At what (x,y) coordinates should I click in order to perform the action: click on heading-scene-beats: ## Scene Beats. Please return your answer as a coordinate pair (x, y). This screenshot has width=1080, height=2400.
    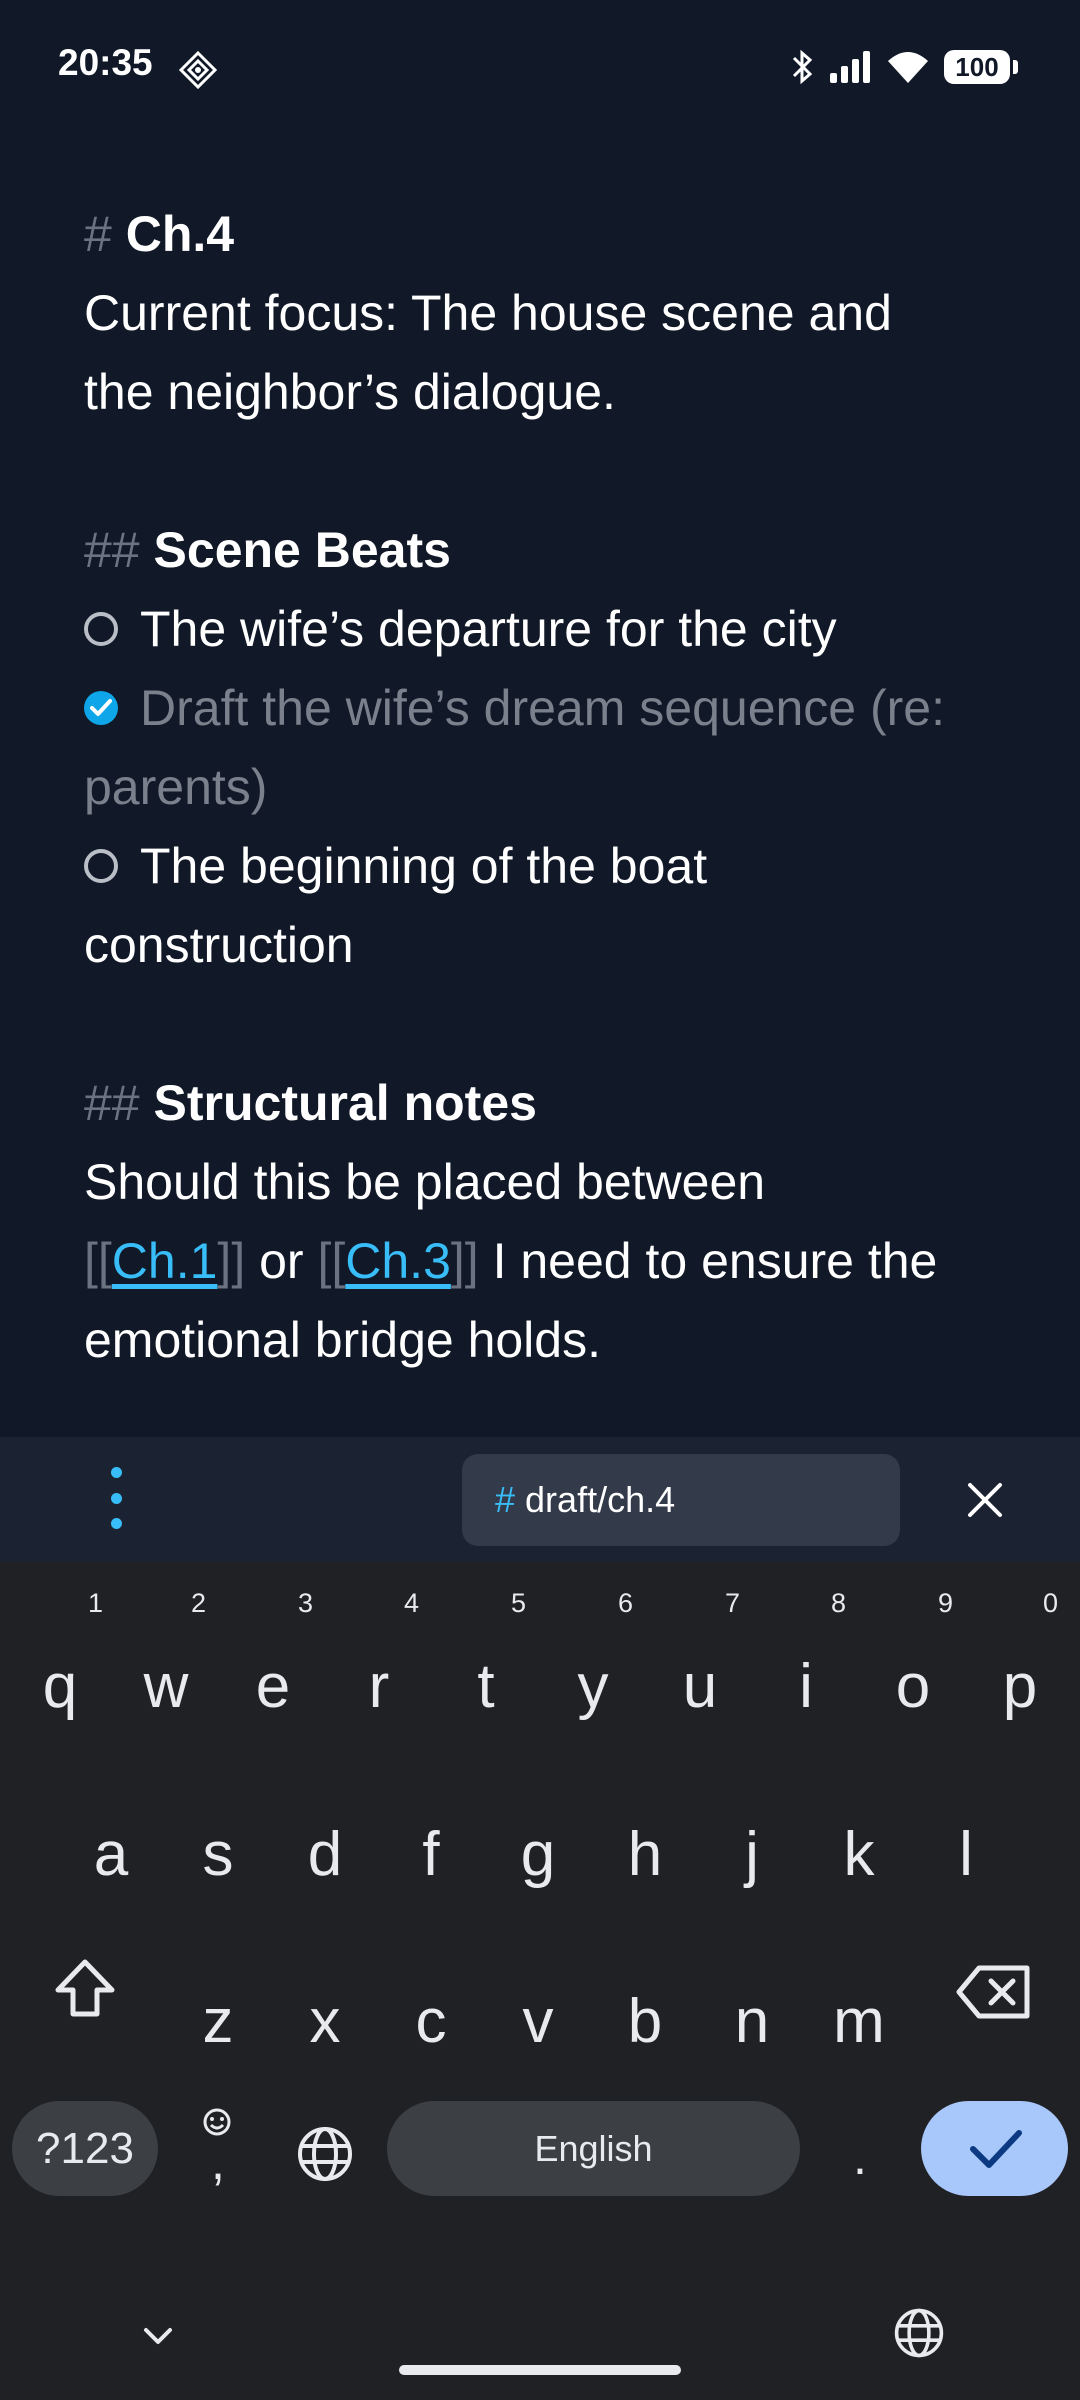
    Looking at the image, I should click on (549, 550).